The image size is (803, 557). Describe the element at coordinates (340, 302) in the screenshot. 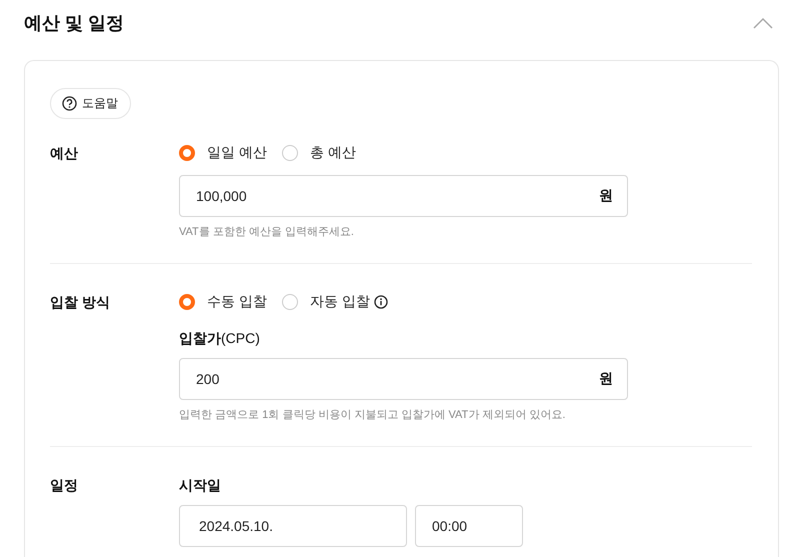

I see `radio-label: 자동 입찰` at that location.